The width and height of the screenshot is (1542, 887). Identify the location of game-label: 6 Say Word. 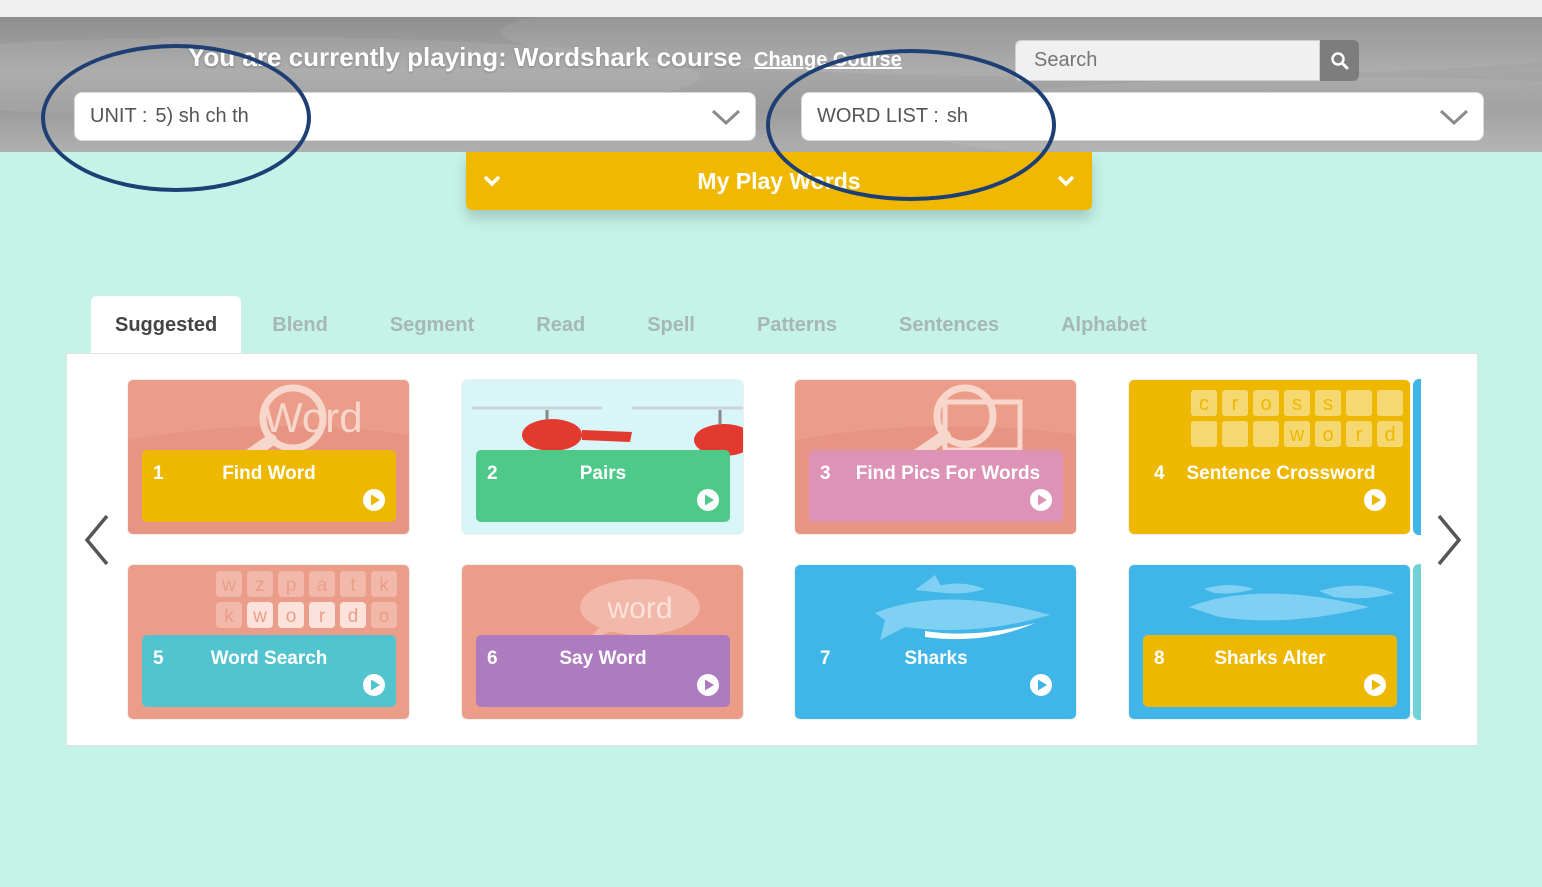
(603, 671).